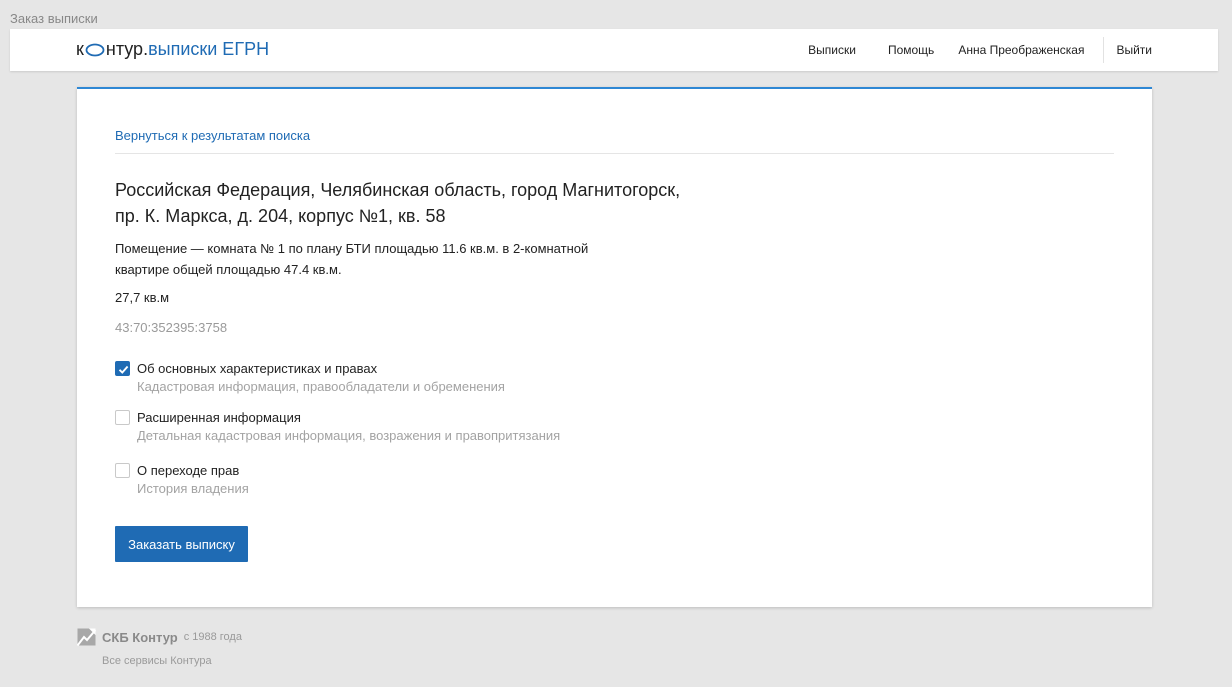 The image size is (1232, 687). I want to click on basic-info-checkbox, so click(122, 368).